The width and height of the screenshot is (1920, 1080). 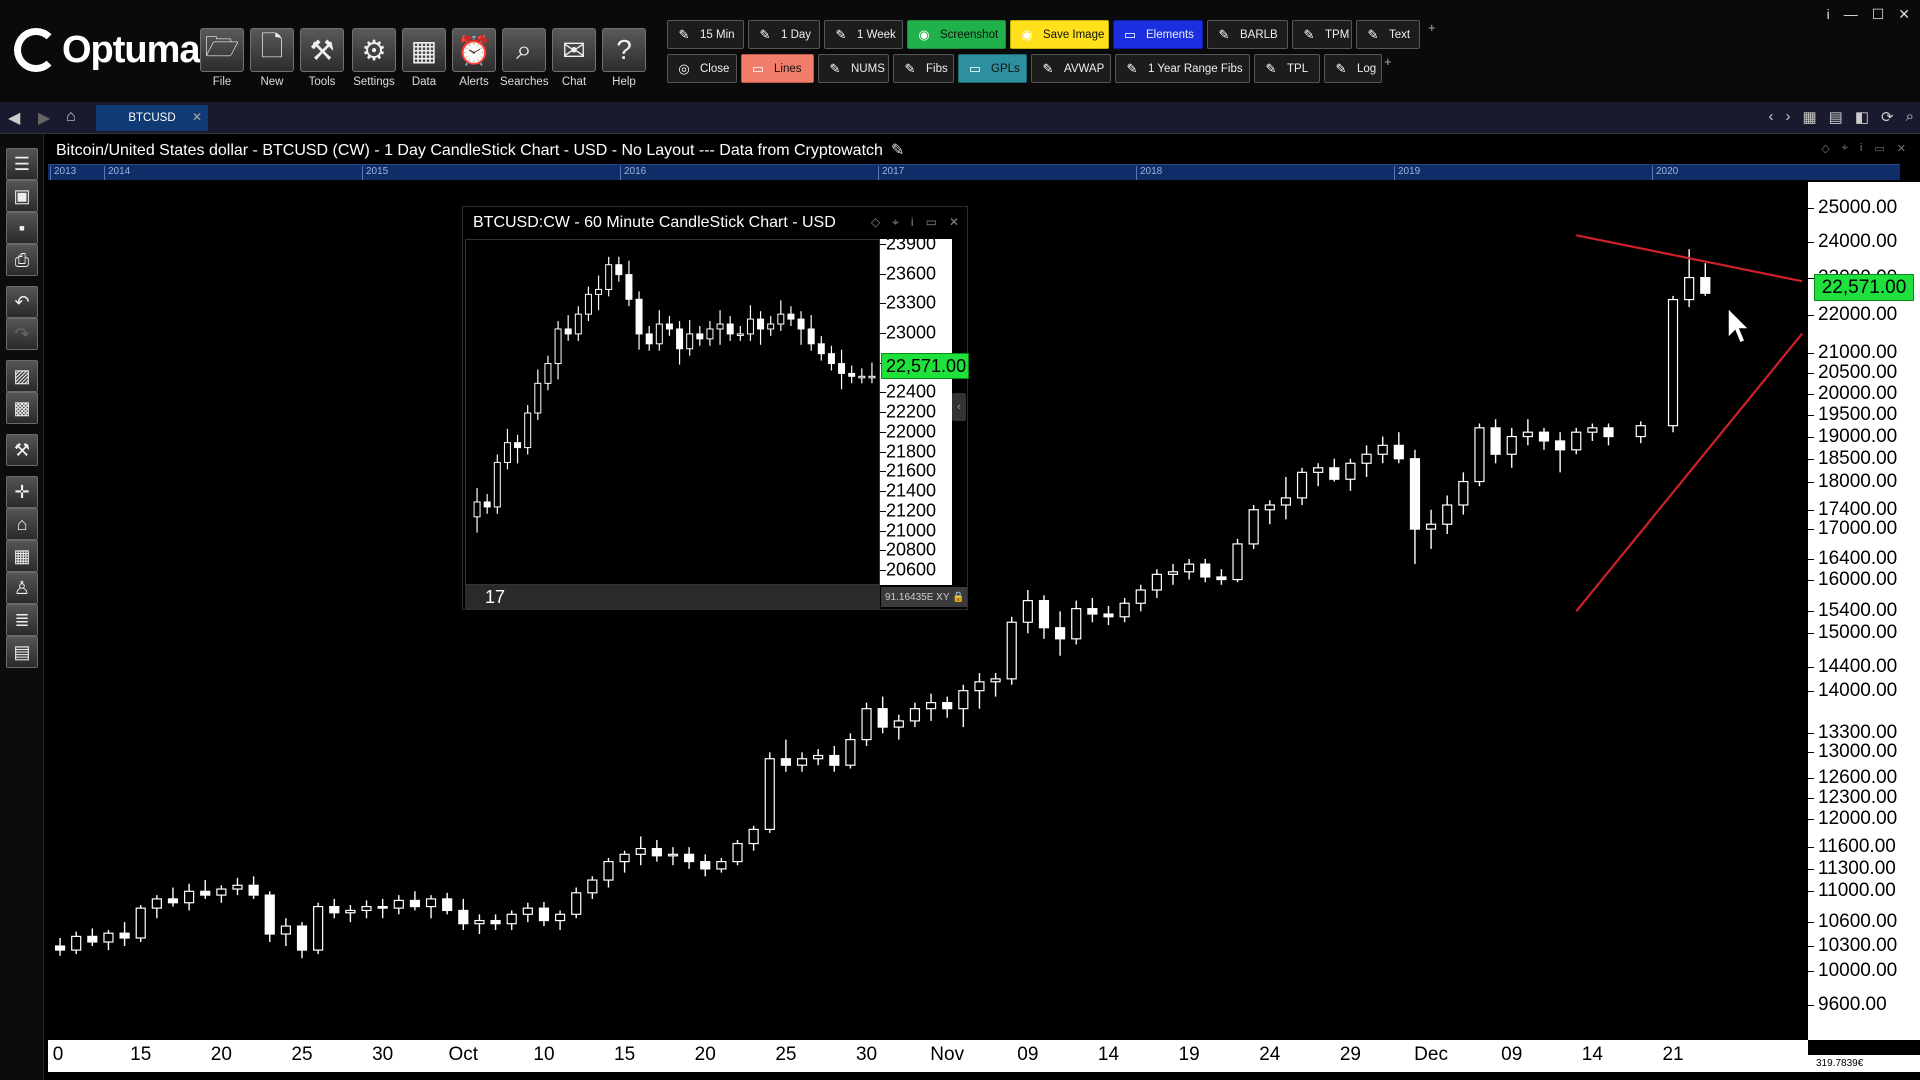 I want to click on chart-restore-icon: ▭, so click(x=1879, y=148).